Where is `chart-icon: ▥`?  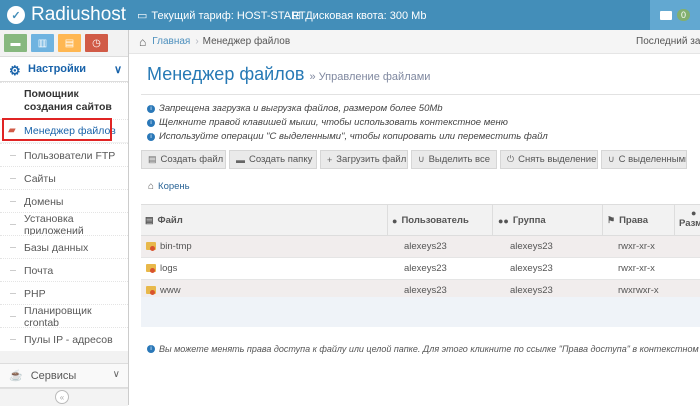 chart-icon: ▥ is located at coordinates (42, 43).